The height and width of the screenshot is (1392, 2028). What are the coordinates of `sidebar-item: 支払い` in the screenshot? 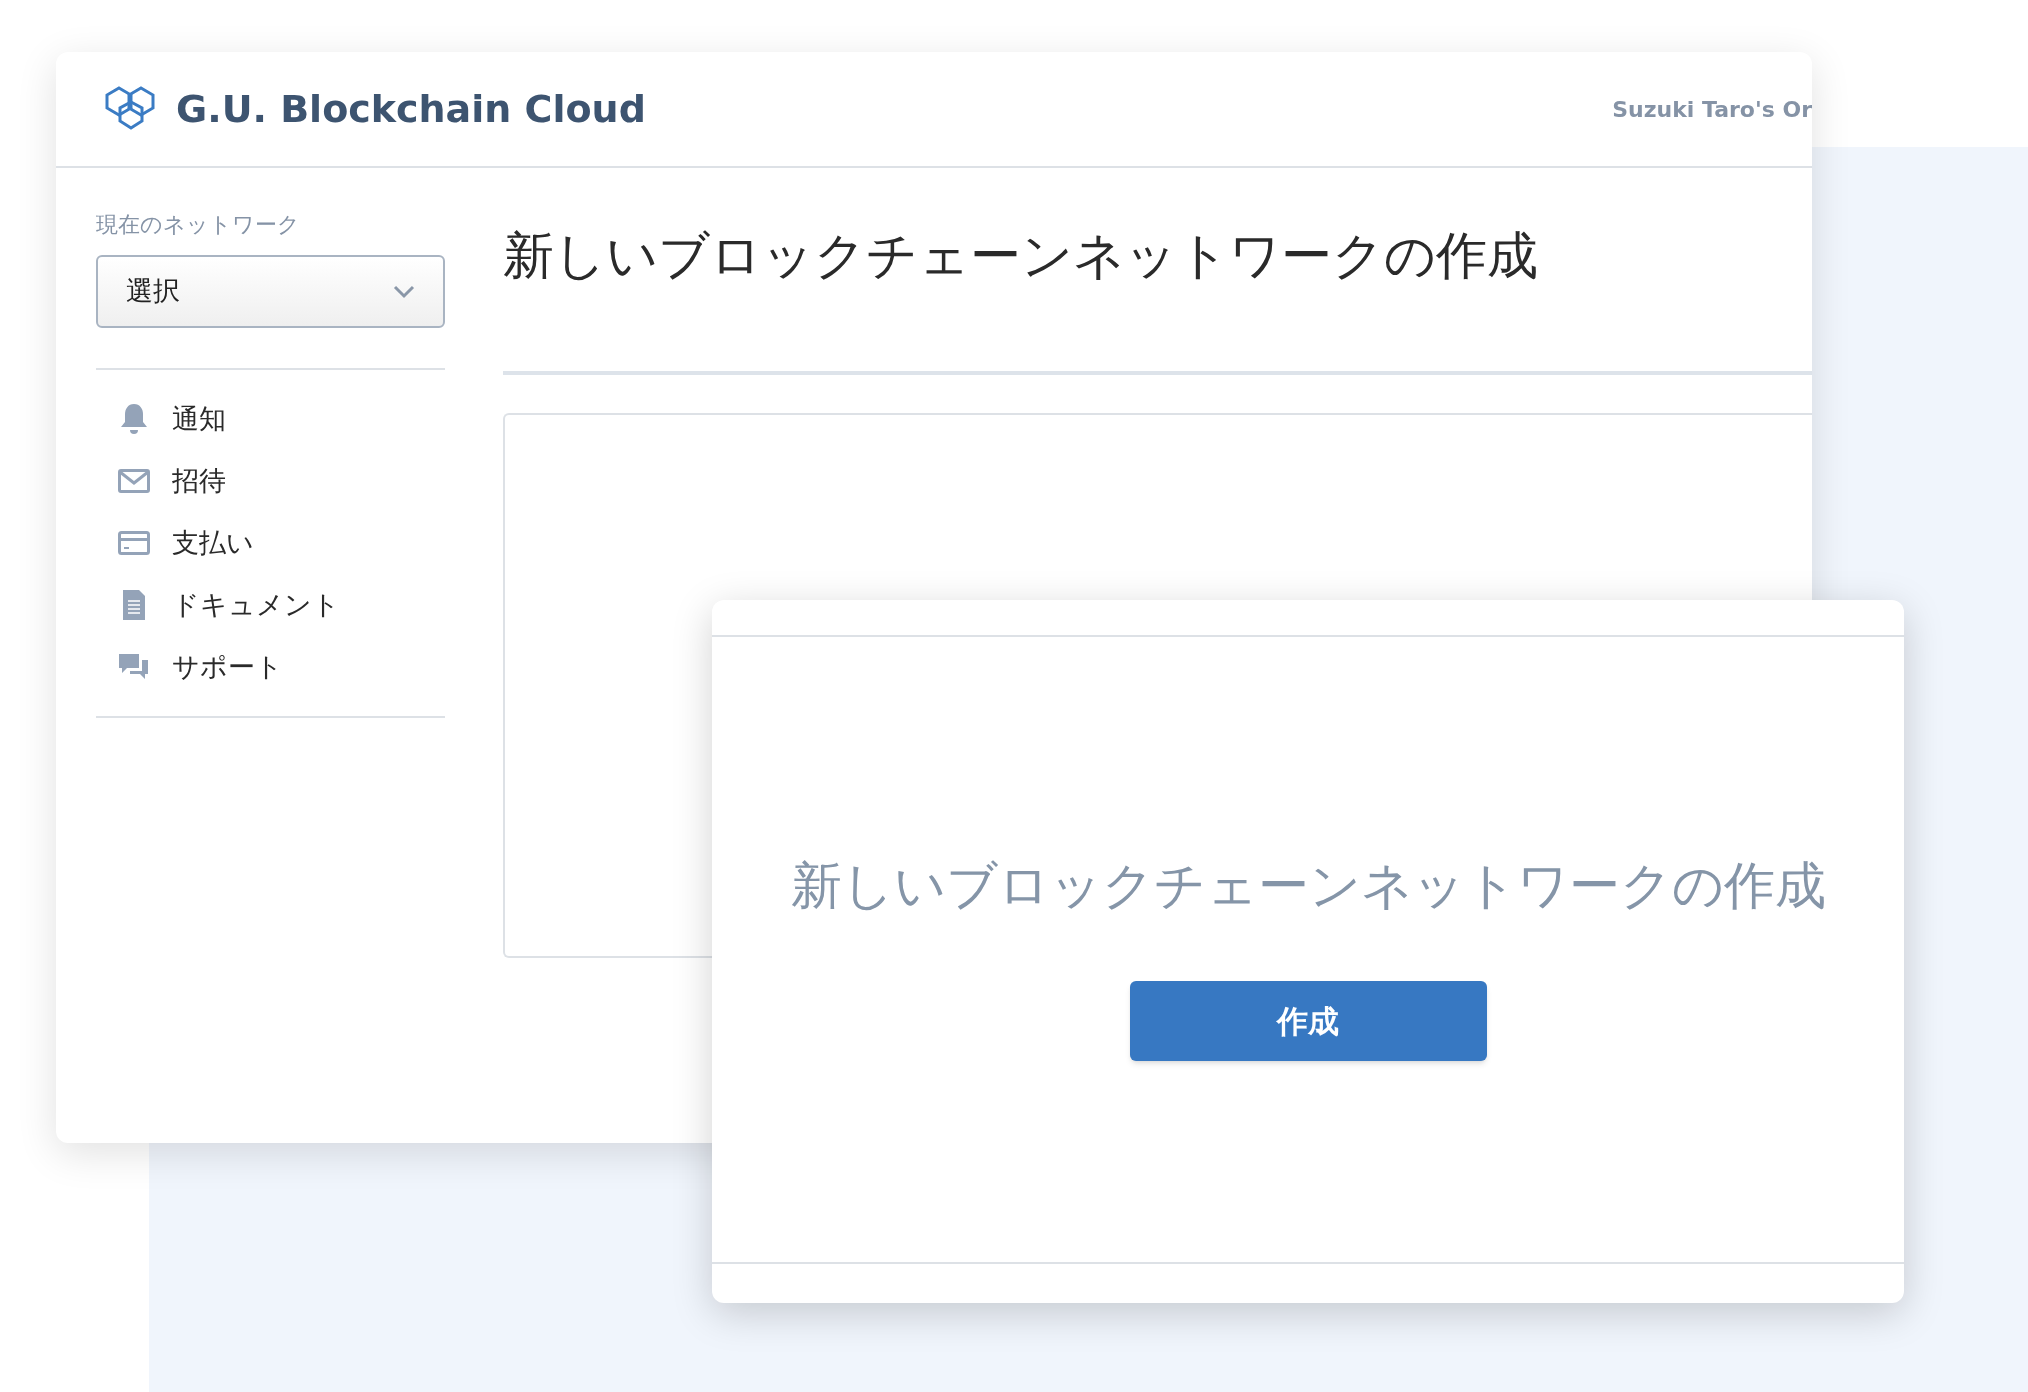 It's located at (213, 543).